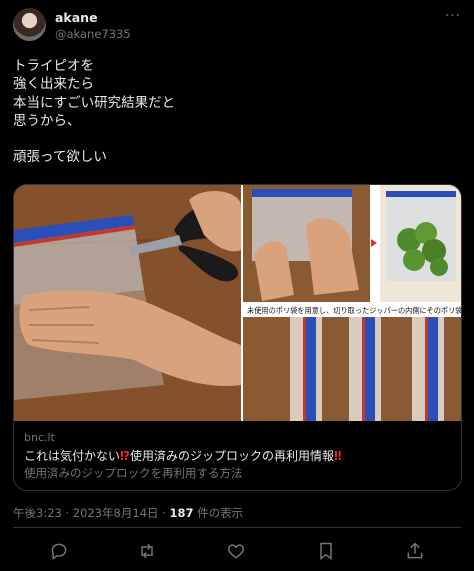 Image resolution: width=474 pixels, height=571 pixels. I want to click on tweet-text-line: 頑張って欲しい, so click(60, 157).